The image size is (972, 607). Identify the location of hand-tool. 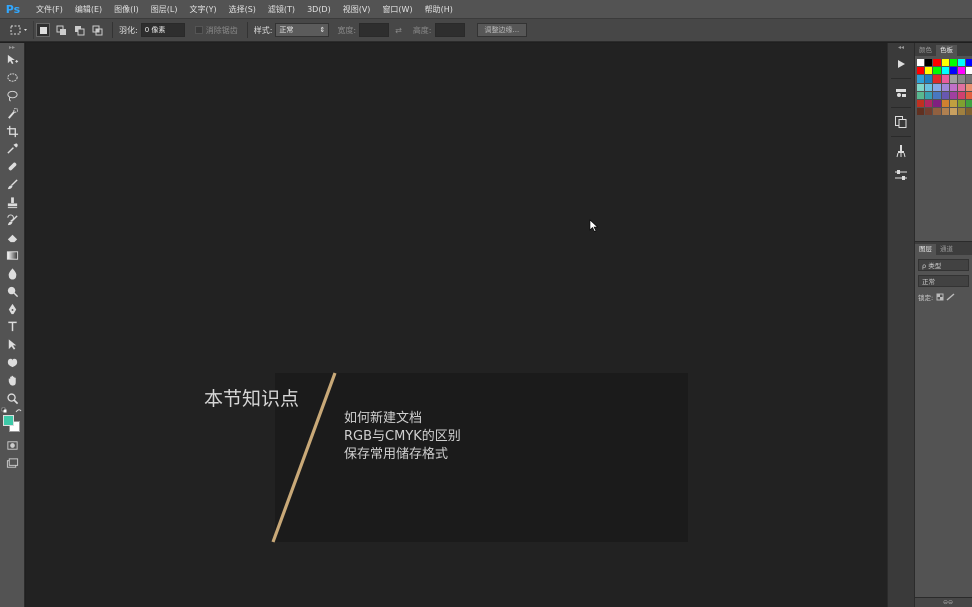
(12, 380).